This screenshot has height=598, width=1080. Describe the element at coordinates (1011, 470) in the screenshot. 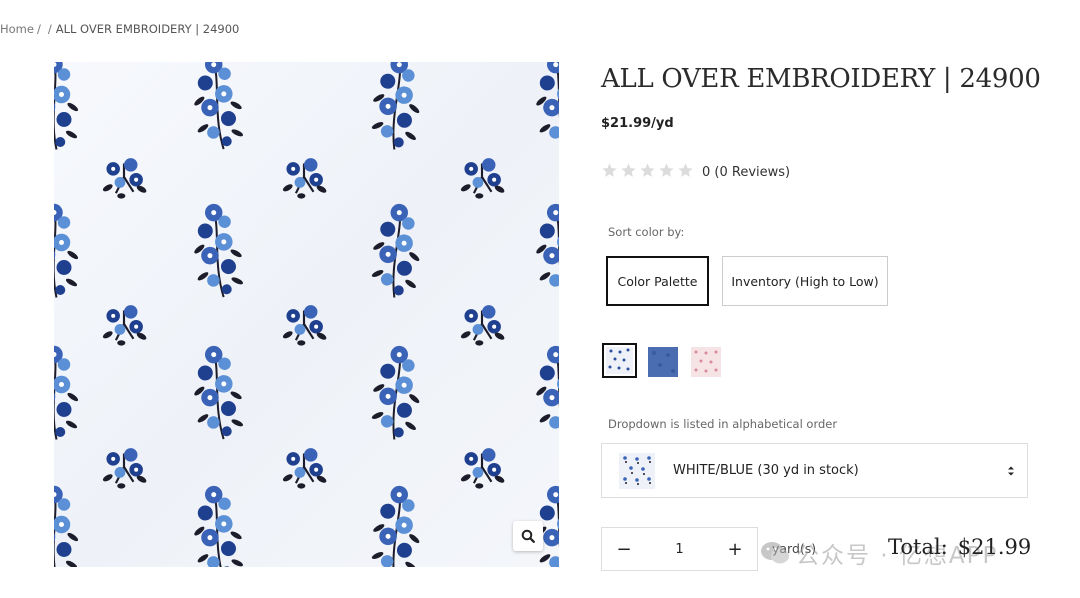

I see `select-arrows-icon` at that location.